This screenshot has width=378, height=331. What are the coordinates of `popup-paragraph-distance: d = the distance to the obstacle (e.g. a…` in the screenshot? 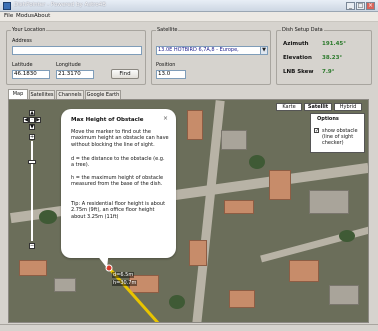 It's located at (118, 162).